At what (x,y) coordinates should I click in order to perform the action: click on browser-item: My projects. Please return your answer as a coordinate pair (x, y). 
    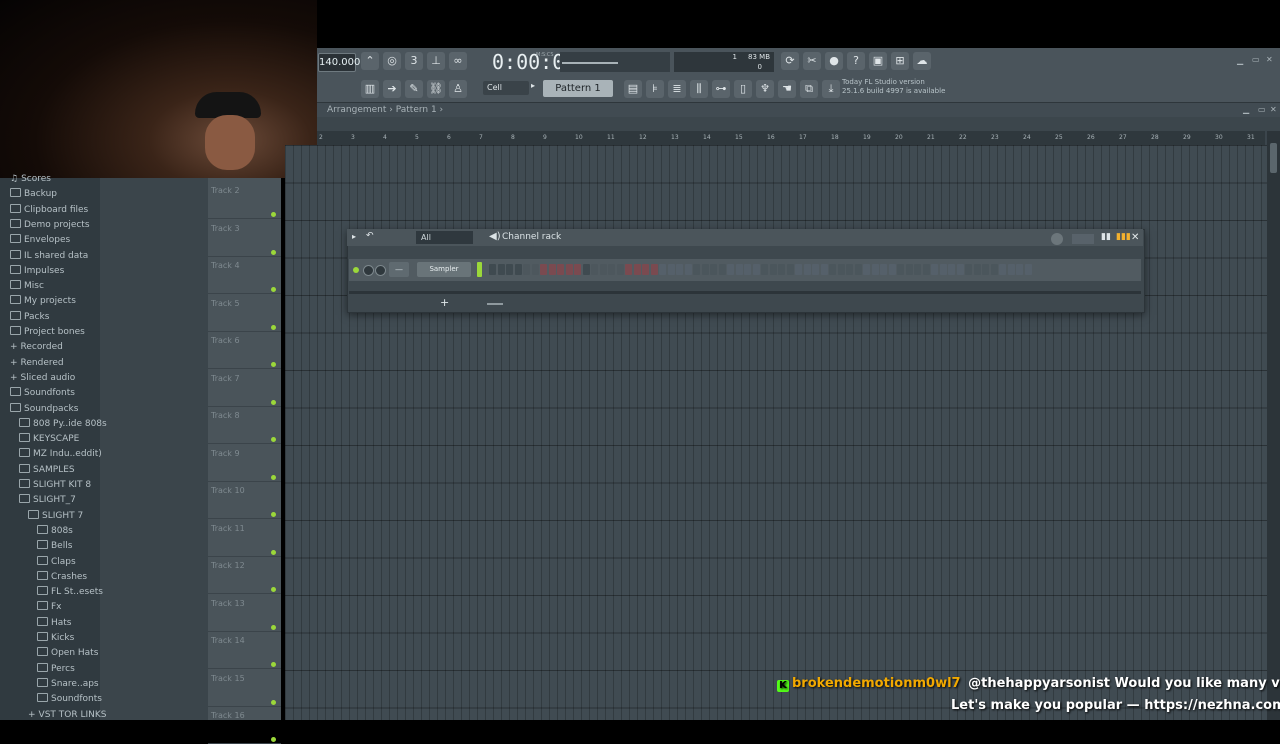
    Looking at the image, I should click on (43, 301).